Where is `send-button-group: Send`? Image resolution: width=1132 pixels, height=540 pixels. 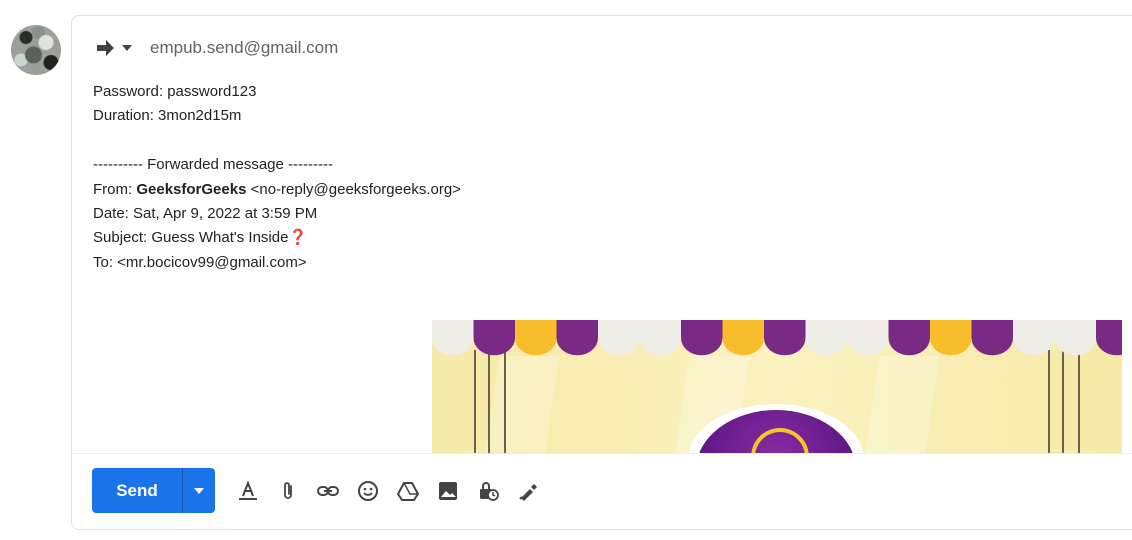 send-button-group: Send is located at coordinates (153, 490).